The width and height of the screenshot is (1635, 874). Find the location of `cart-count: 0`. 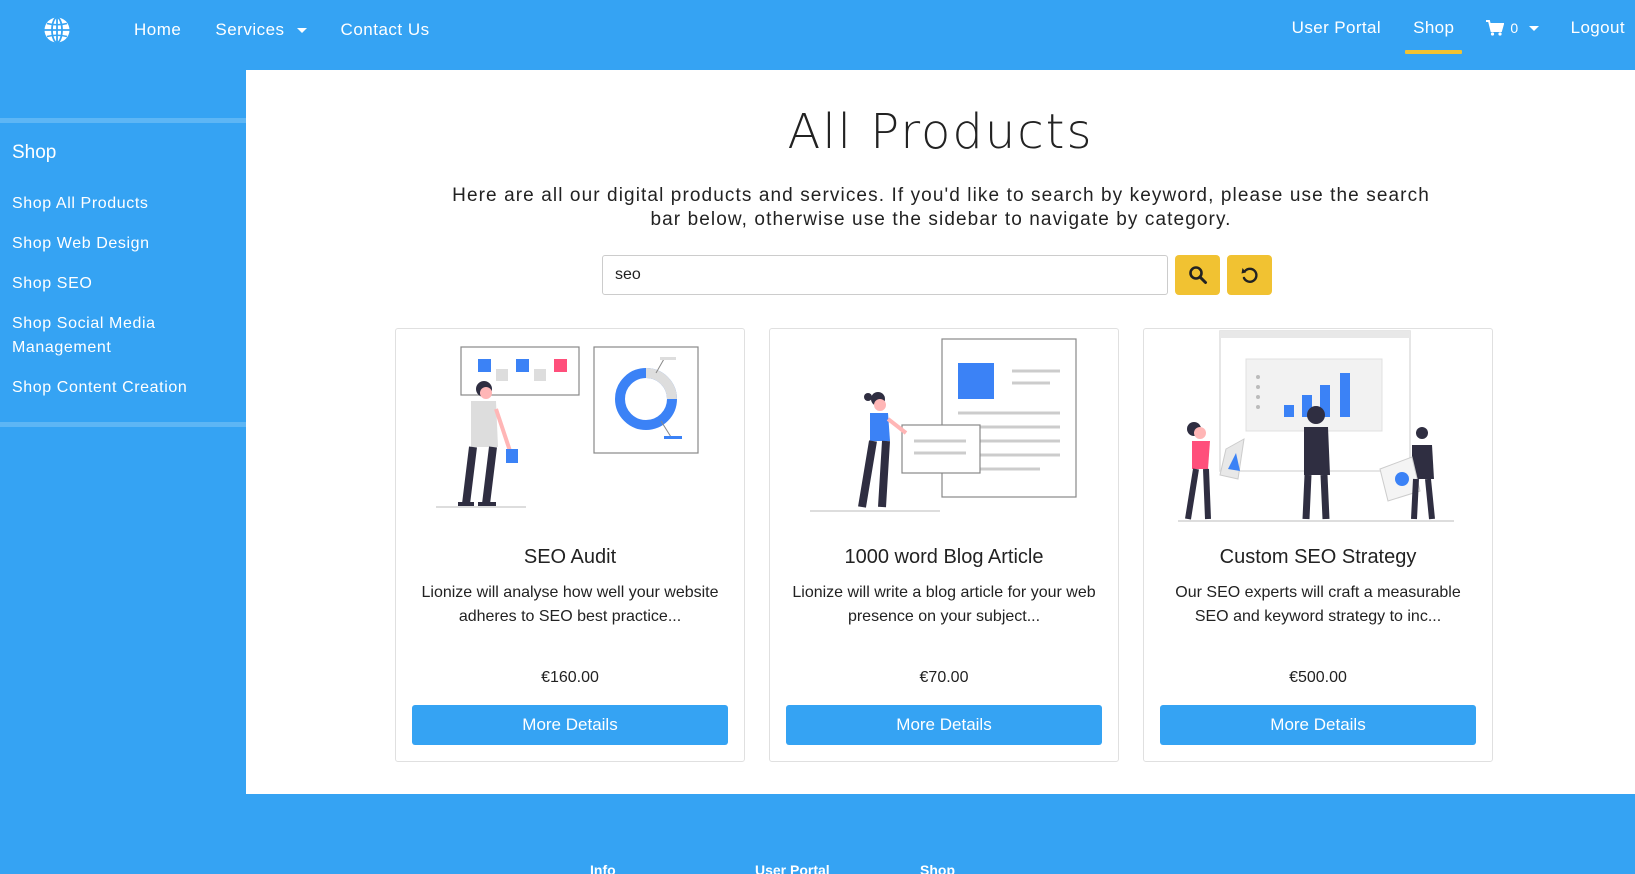

cart-count: 0 is located at coordinates (1514, 28).